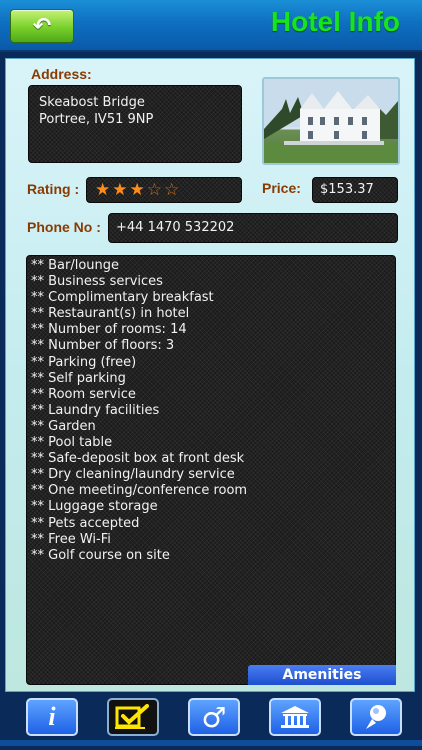 The width and height of the screenshot is (422, 750). I want to click on bank-icon, so click(295, 717).